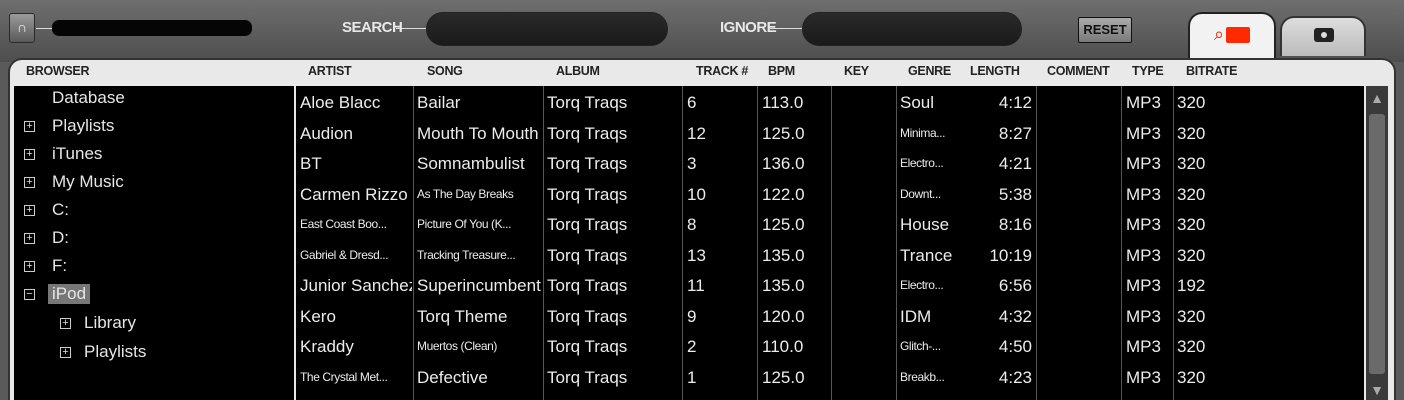  Describe the element at coordinates (77, 154) in the screenshot. I see `tree-item-itunes: iTunes` at that location.